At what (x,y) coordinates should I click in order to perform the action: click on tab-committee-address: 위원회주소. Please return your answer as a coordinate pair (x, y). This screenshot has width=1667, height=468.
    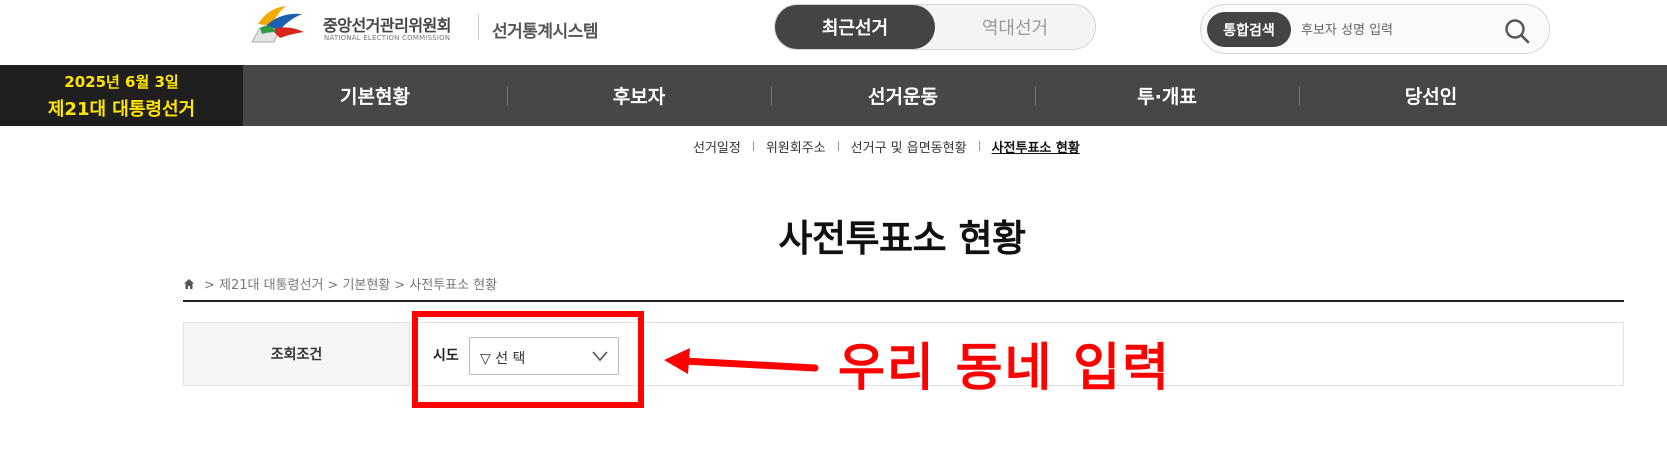
    Looking at the image, I should click on (796, 146).